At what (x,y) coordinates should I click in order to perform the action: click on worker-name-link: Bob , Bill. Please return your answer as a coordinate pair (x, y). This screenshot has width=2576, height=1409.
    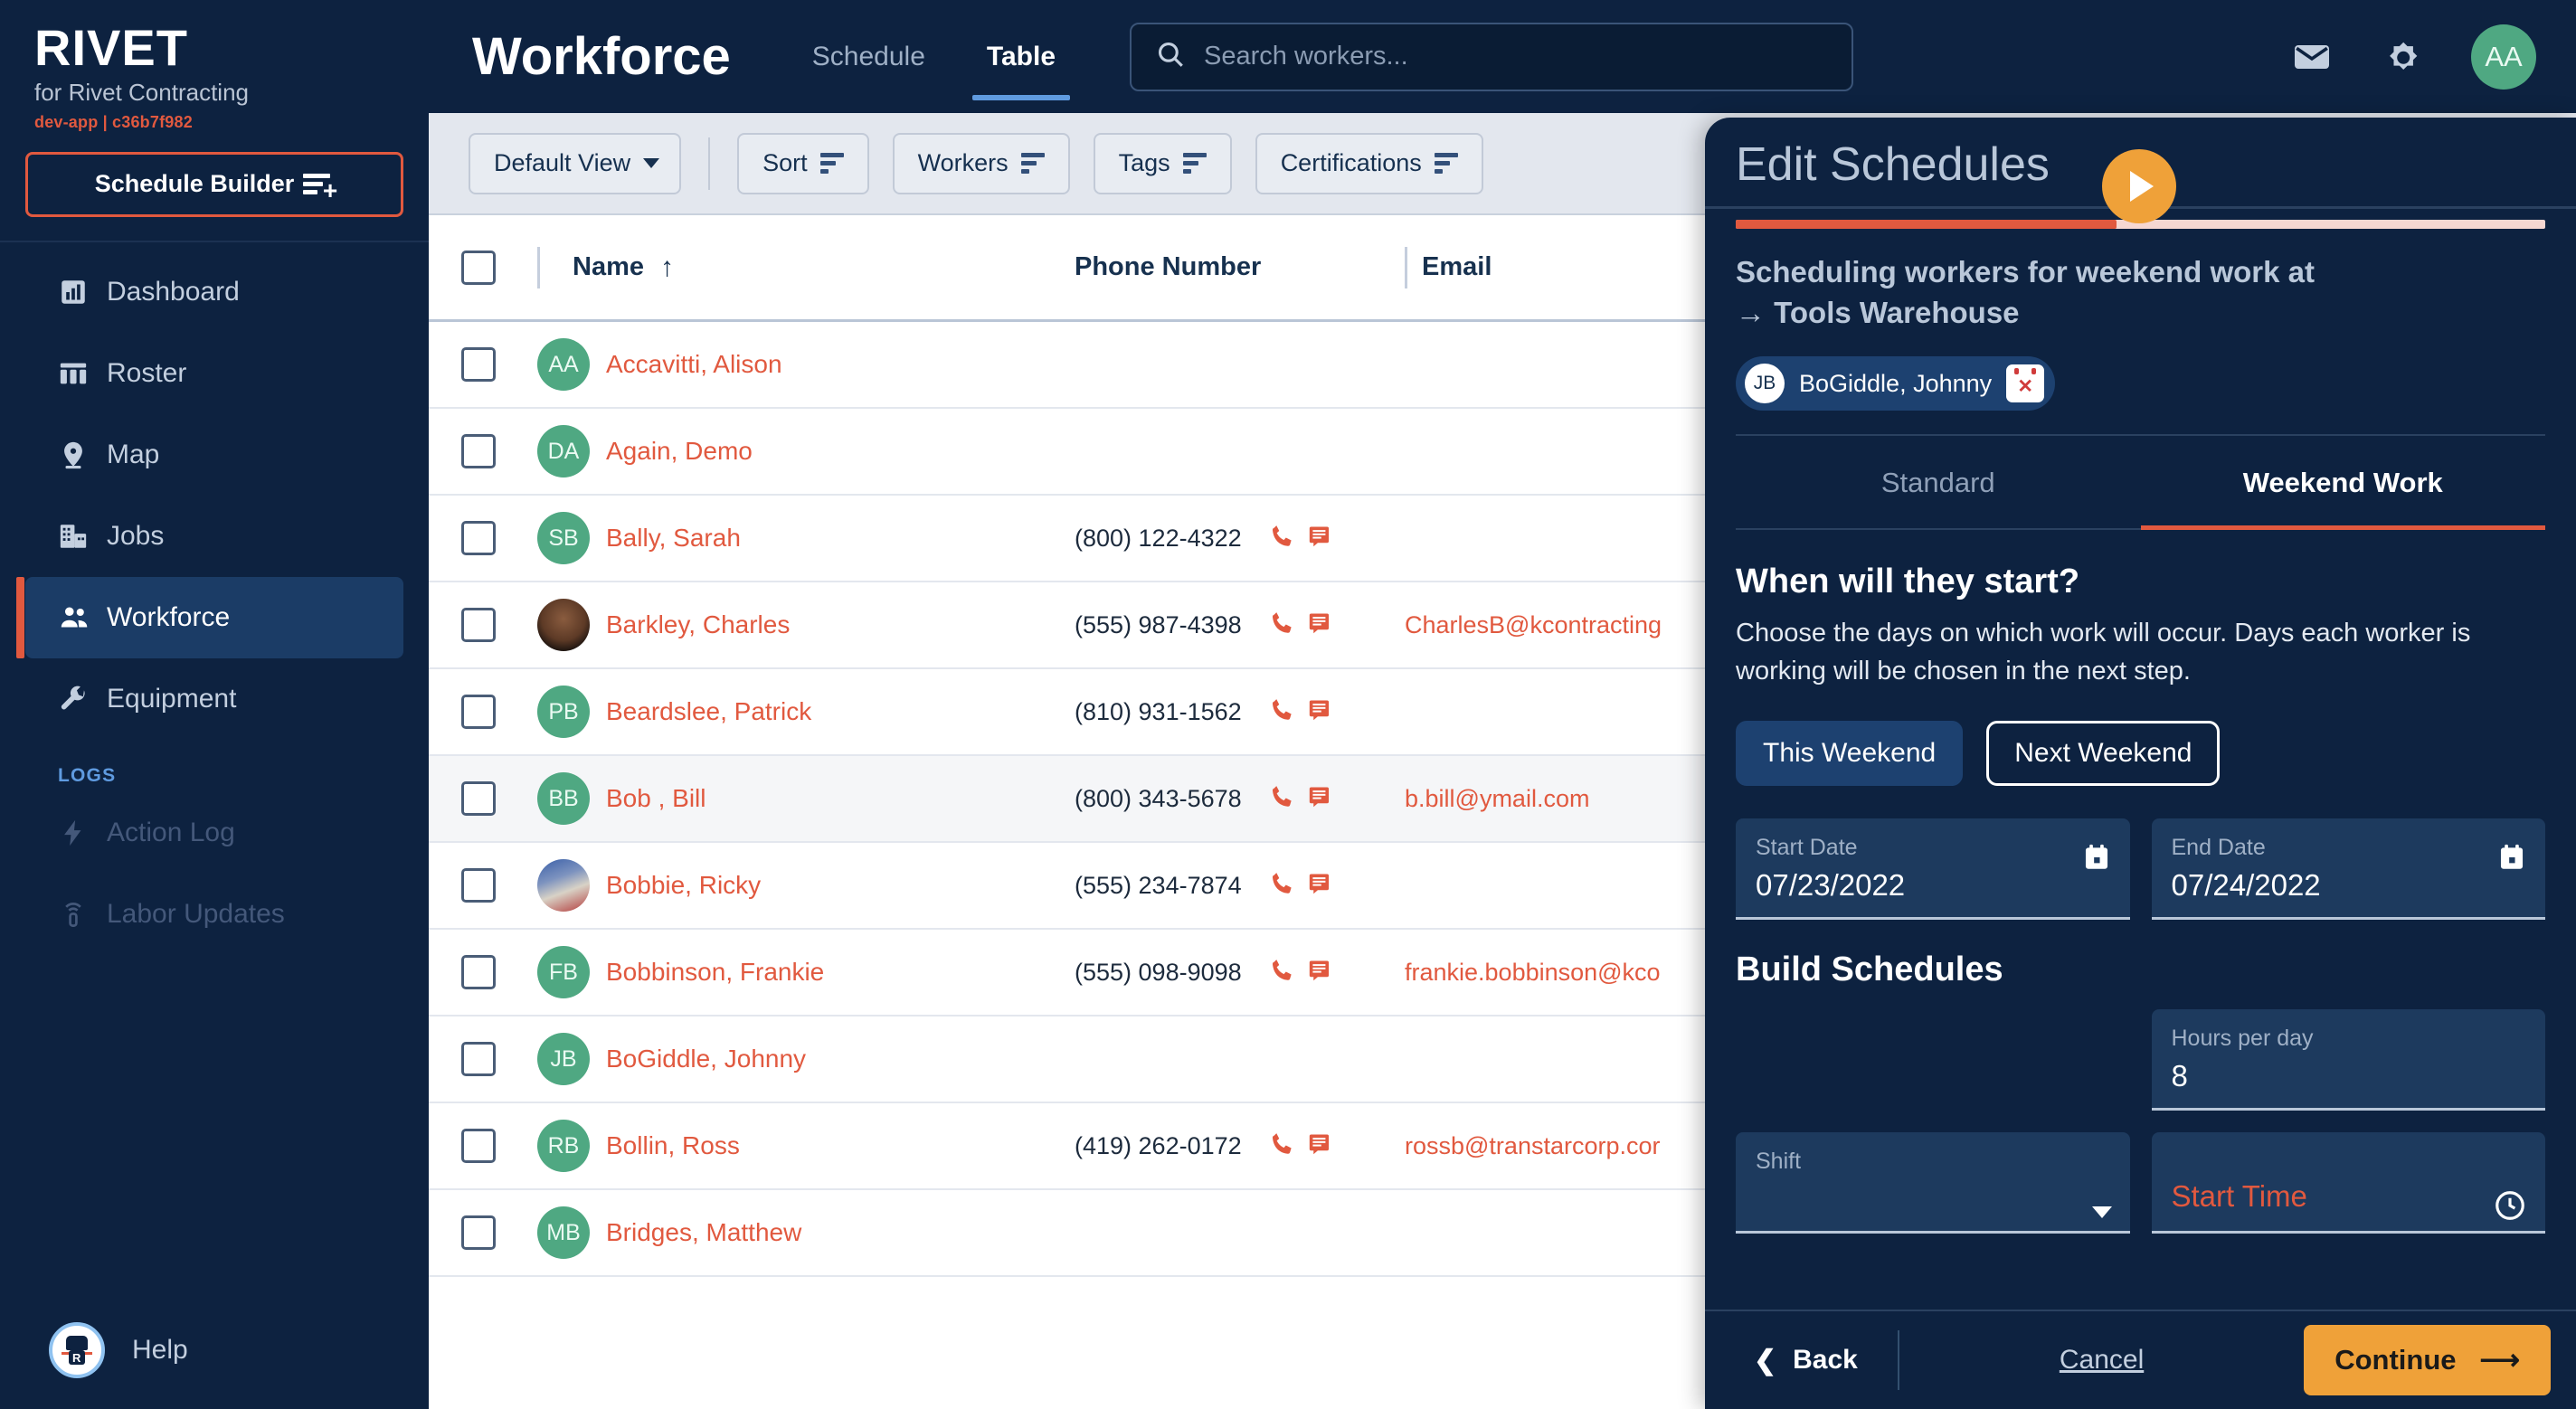
    Looking at the image, I should click on (656, 798).